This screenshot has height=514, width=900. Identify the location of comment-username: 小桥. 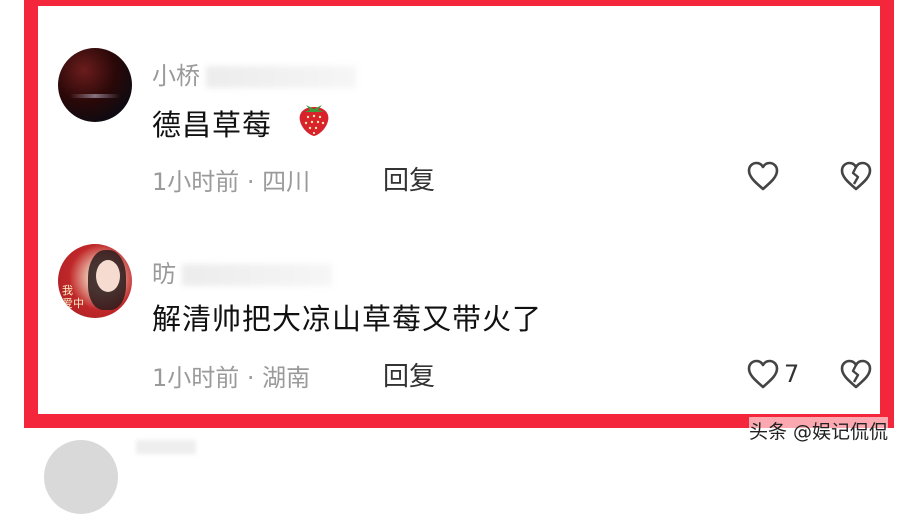
(254, 73).